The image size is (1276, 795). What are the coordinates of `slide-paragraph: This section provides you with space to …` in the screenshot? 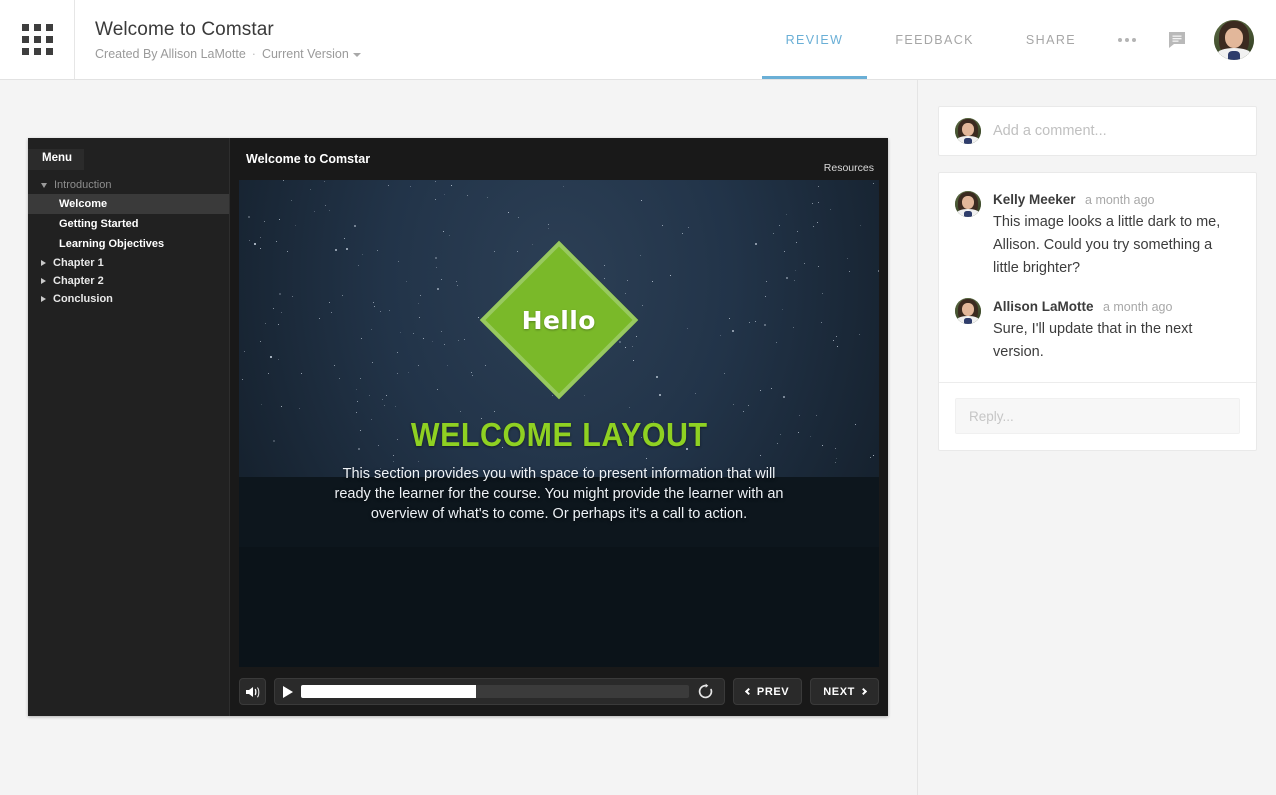 It's located at (559, 494).